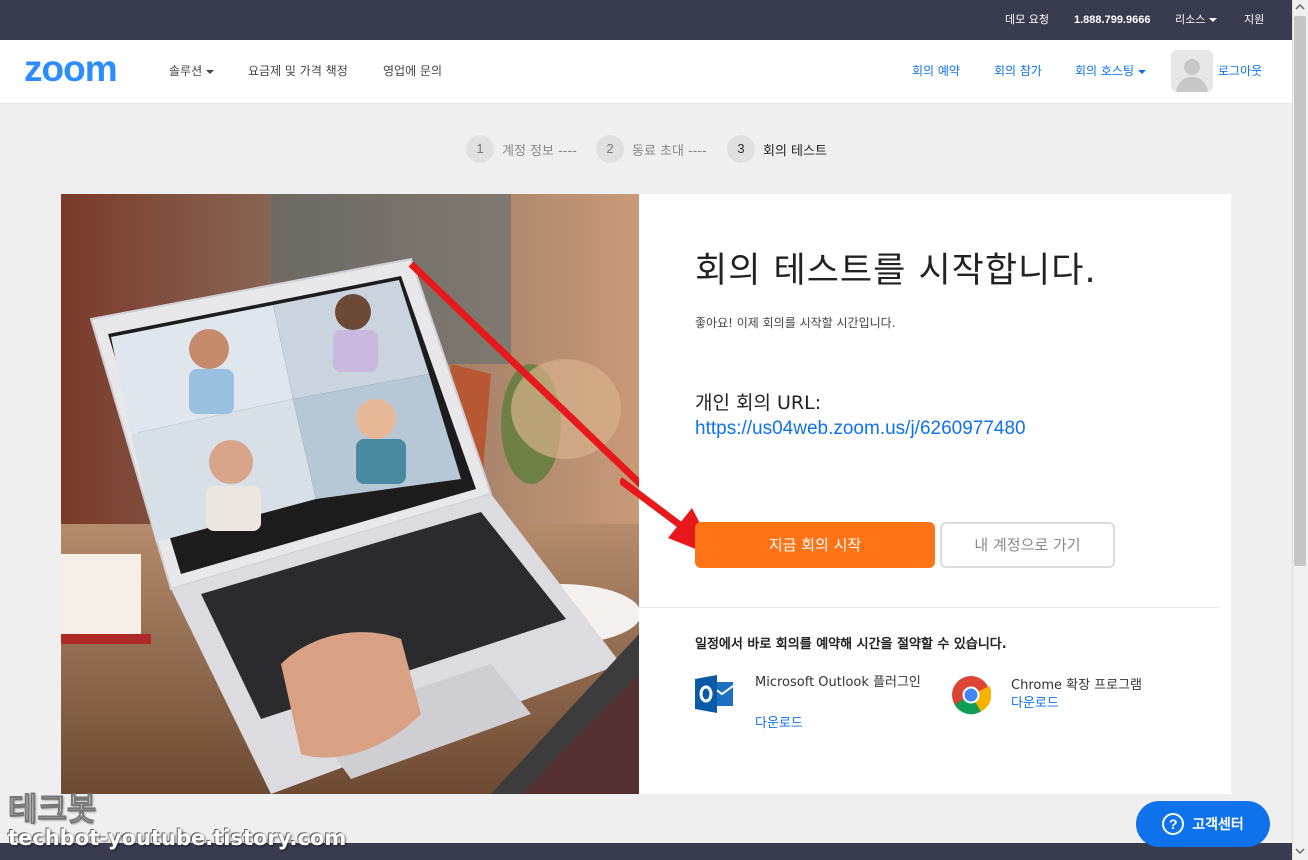  I want to click on step-number: 3, so click(741, 149).